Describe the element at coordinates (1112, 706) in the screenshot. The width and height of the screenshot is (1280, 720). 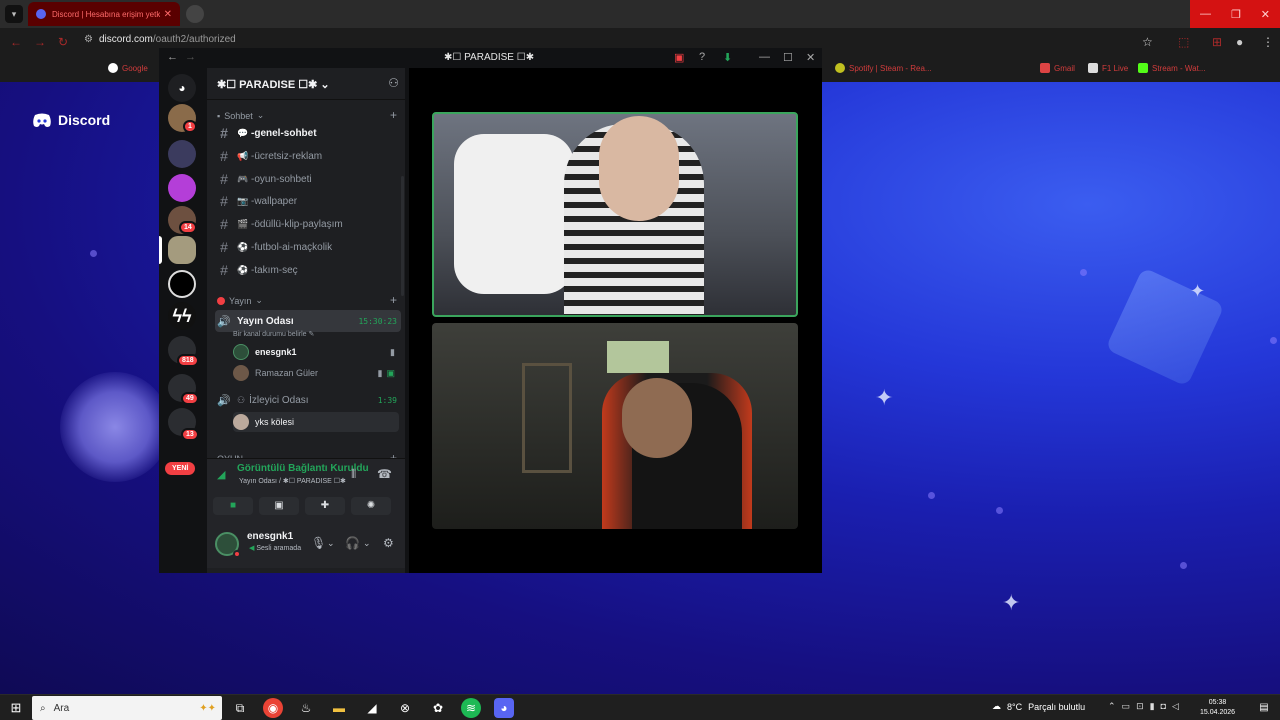
I see `chevron-up-icon: ⌃` at that location.